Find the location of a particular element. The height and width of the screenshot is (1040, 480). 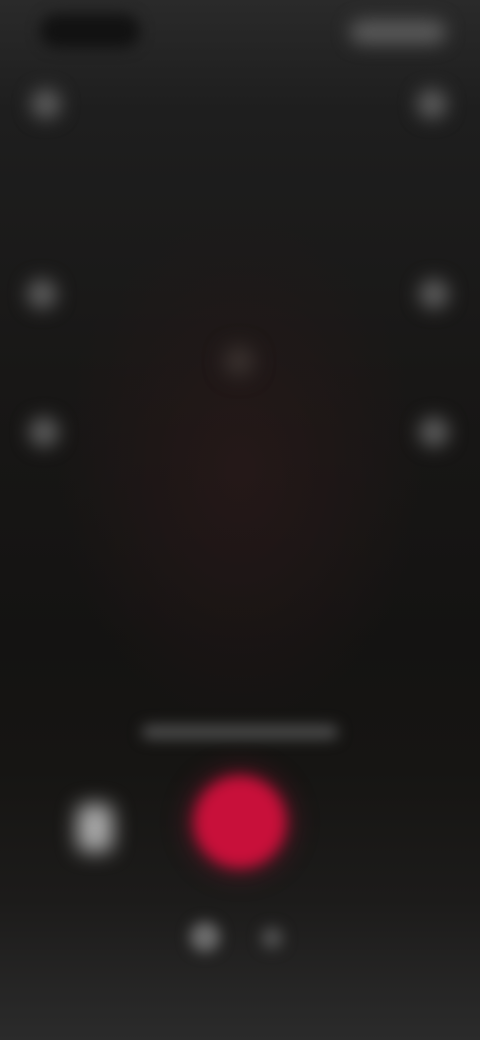

flash-button is located at coordinates (434, 294).